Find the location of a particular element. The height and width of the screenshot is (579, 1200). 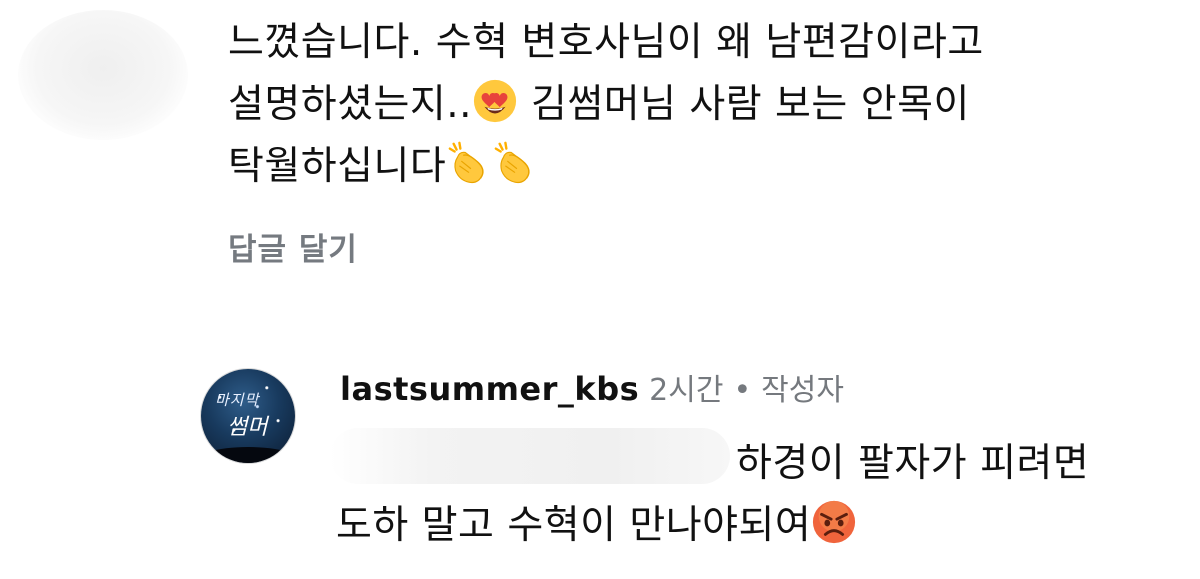

angry-face-icon is located at coordinates (834, 522).